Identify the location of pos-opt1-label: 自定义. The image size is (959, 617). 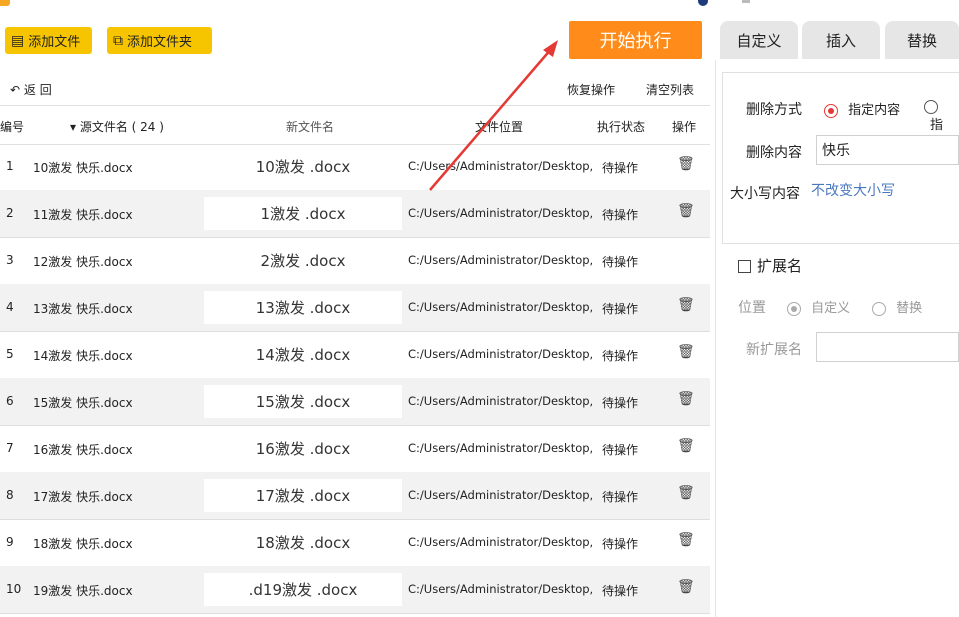
(831, 308).